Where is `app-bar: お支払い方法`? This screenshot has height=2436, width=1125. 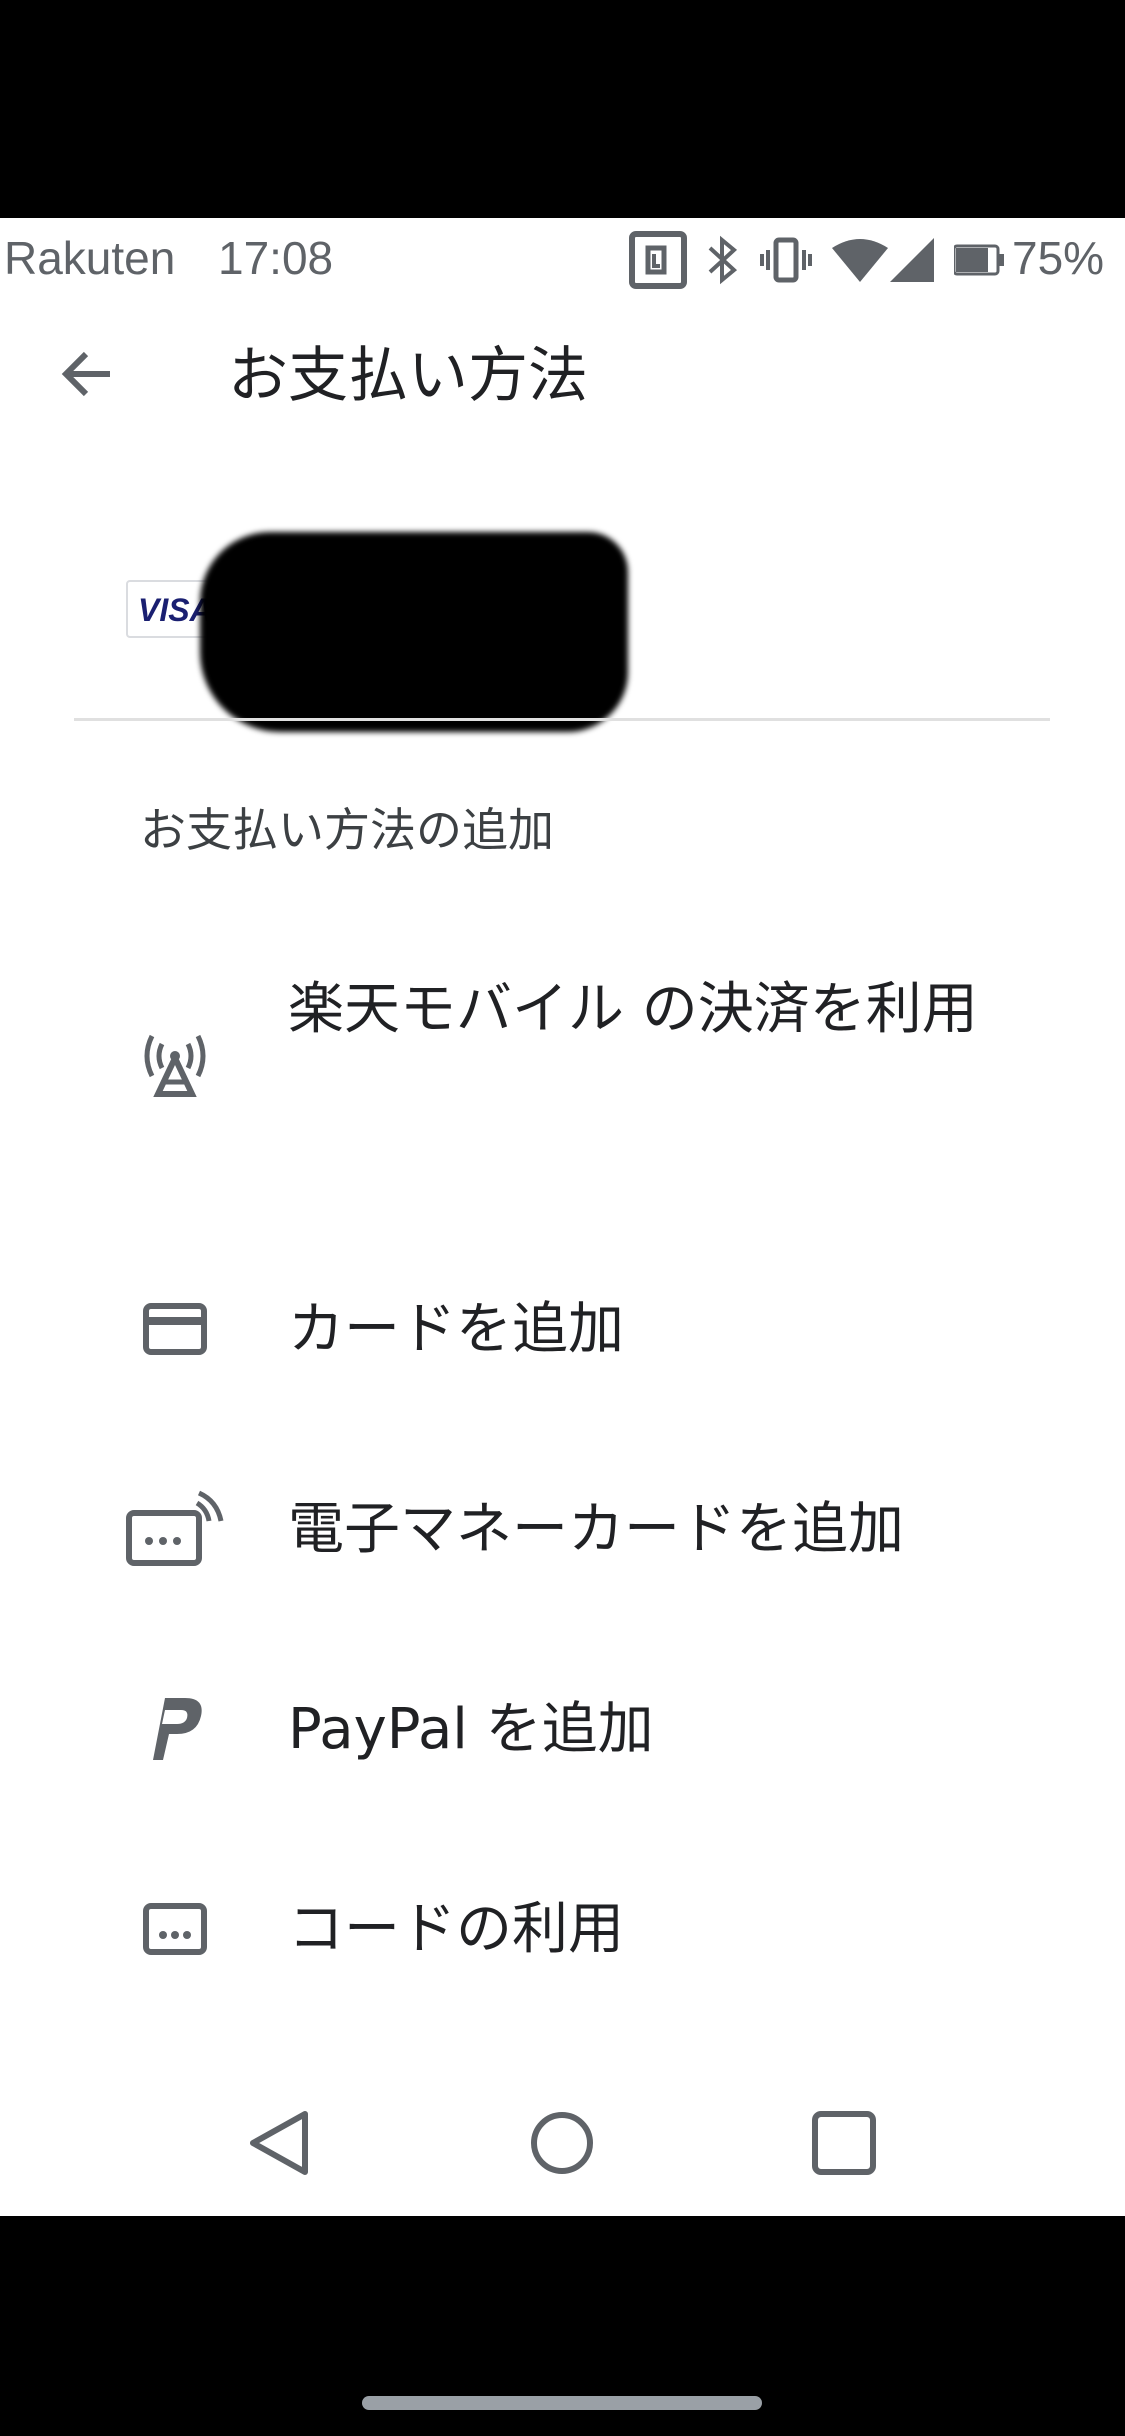
app-bar: お支払い方法 is located at coordinates (562, 371).